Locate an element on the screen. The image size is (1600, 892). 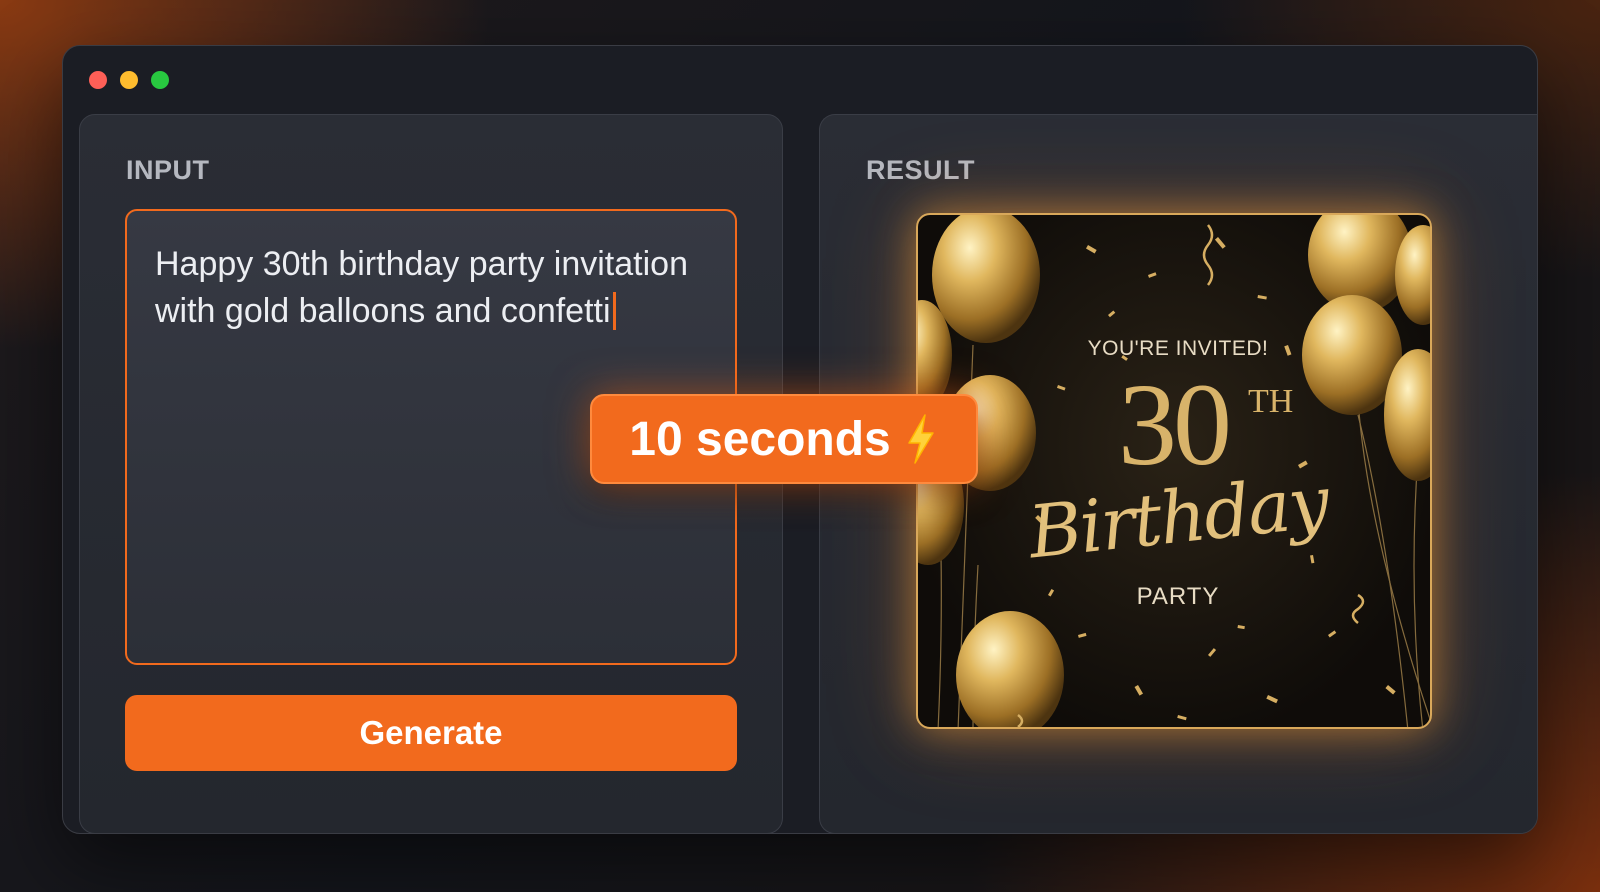
generation-time-text: 10 seconds is located at coordinates (760, 439).